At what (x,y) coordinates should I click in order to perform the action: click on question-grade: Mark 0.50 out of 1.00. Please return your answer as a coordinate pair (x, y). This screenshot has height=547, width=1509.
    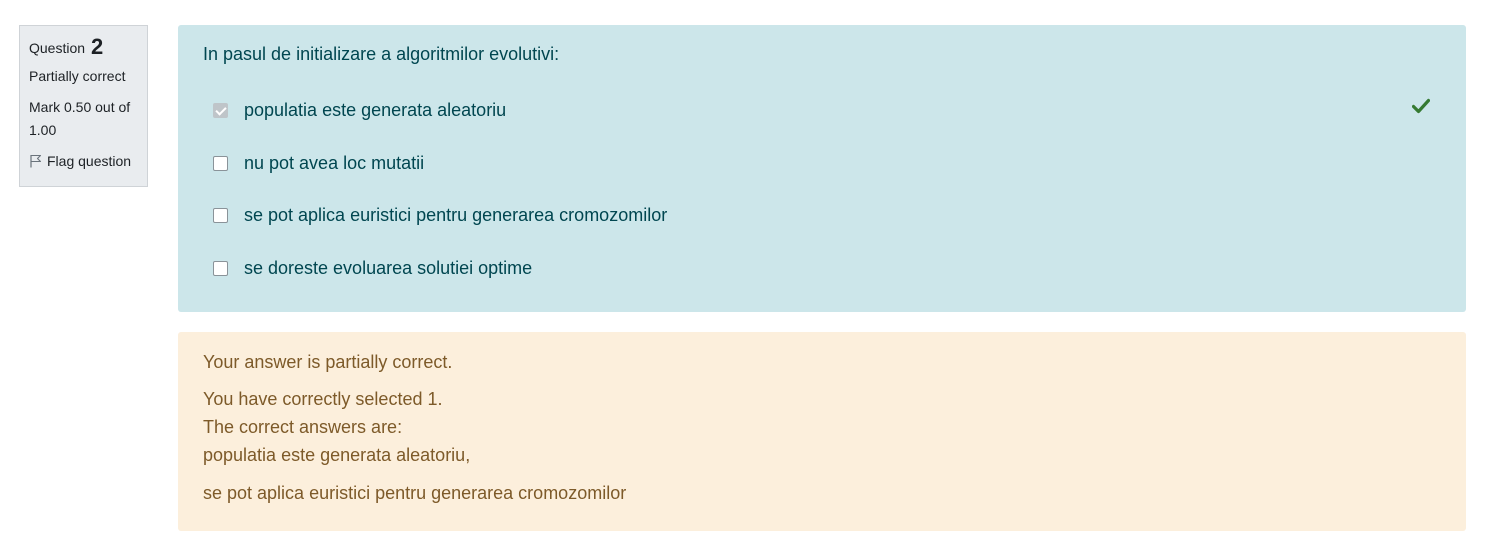
    Looking at the image, I should click on (80, 118).